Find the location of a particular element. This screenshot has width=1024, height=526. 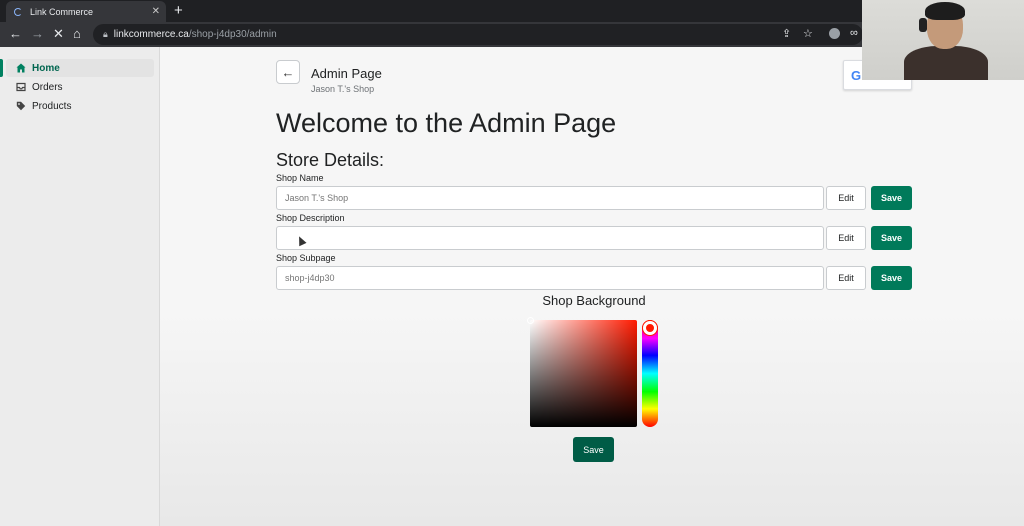

shop-name-input is located at coordinates (550, 198).